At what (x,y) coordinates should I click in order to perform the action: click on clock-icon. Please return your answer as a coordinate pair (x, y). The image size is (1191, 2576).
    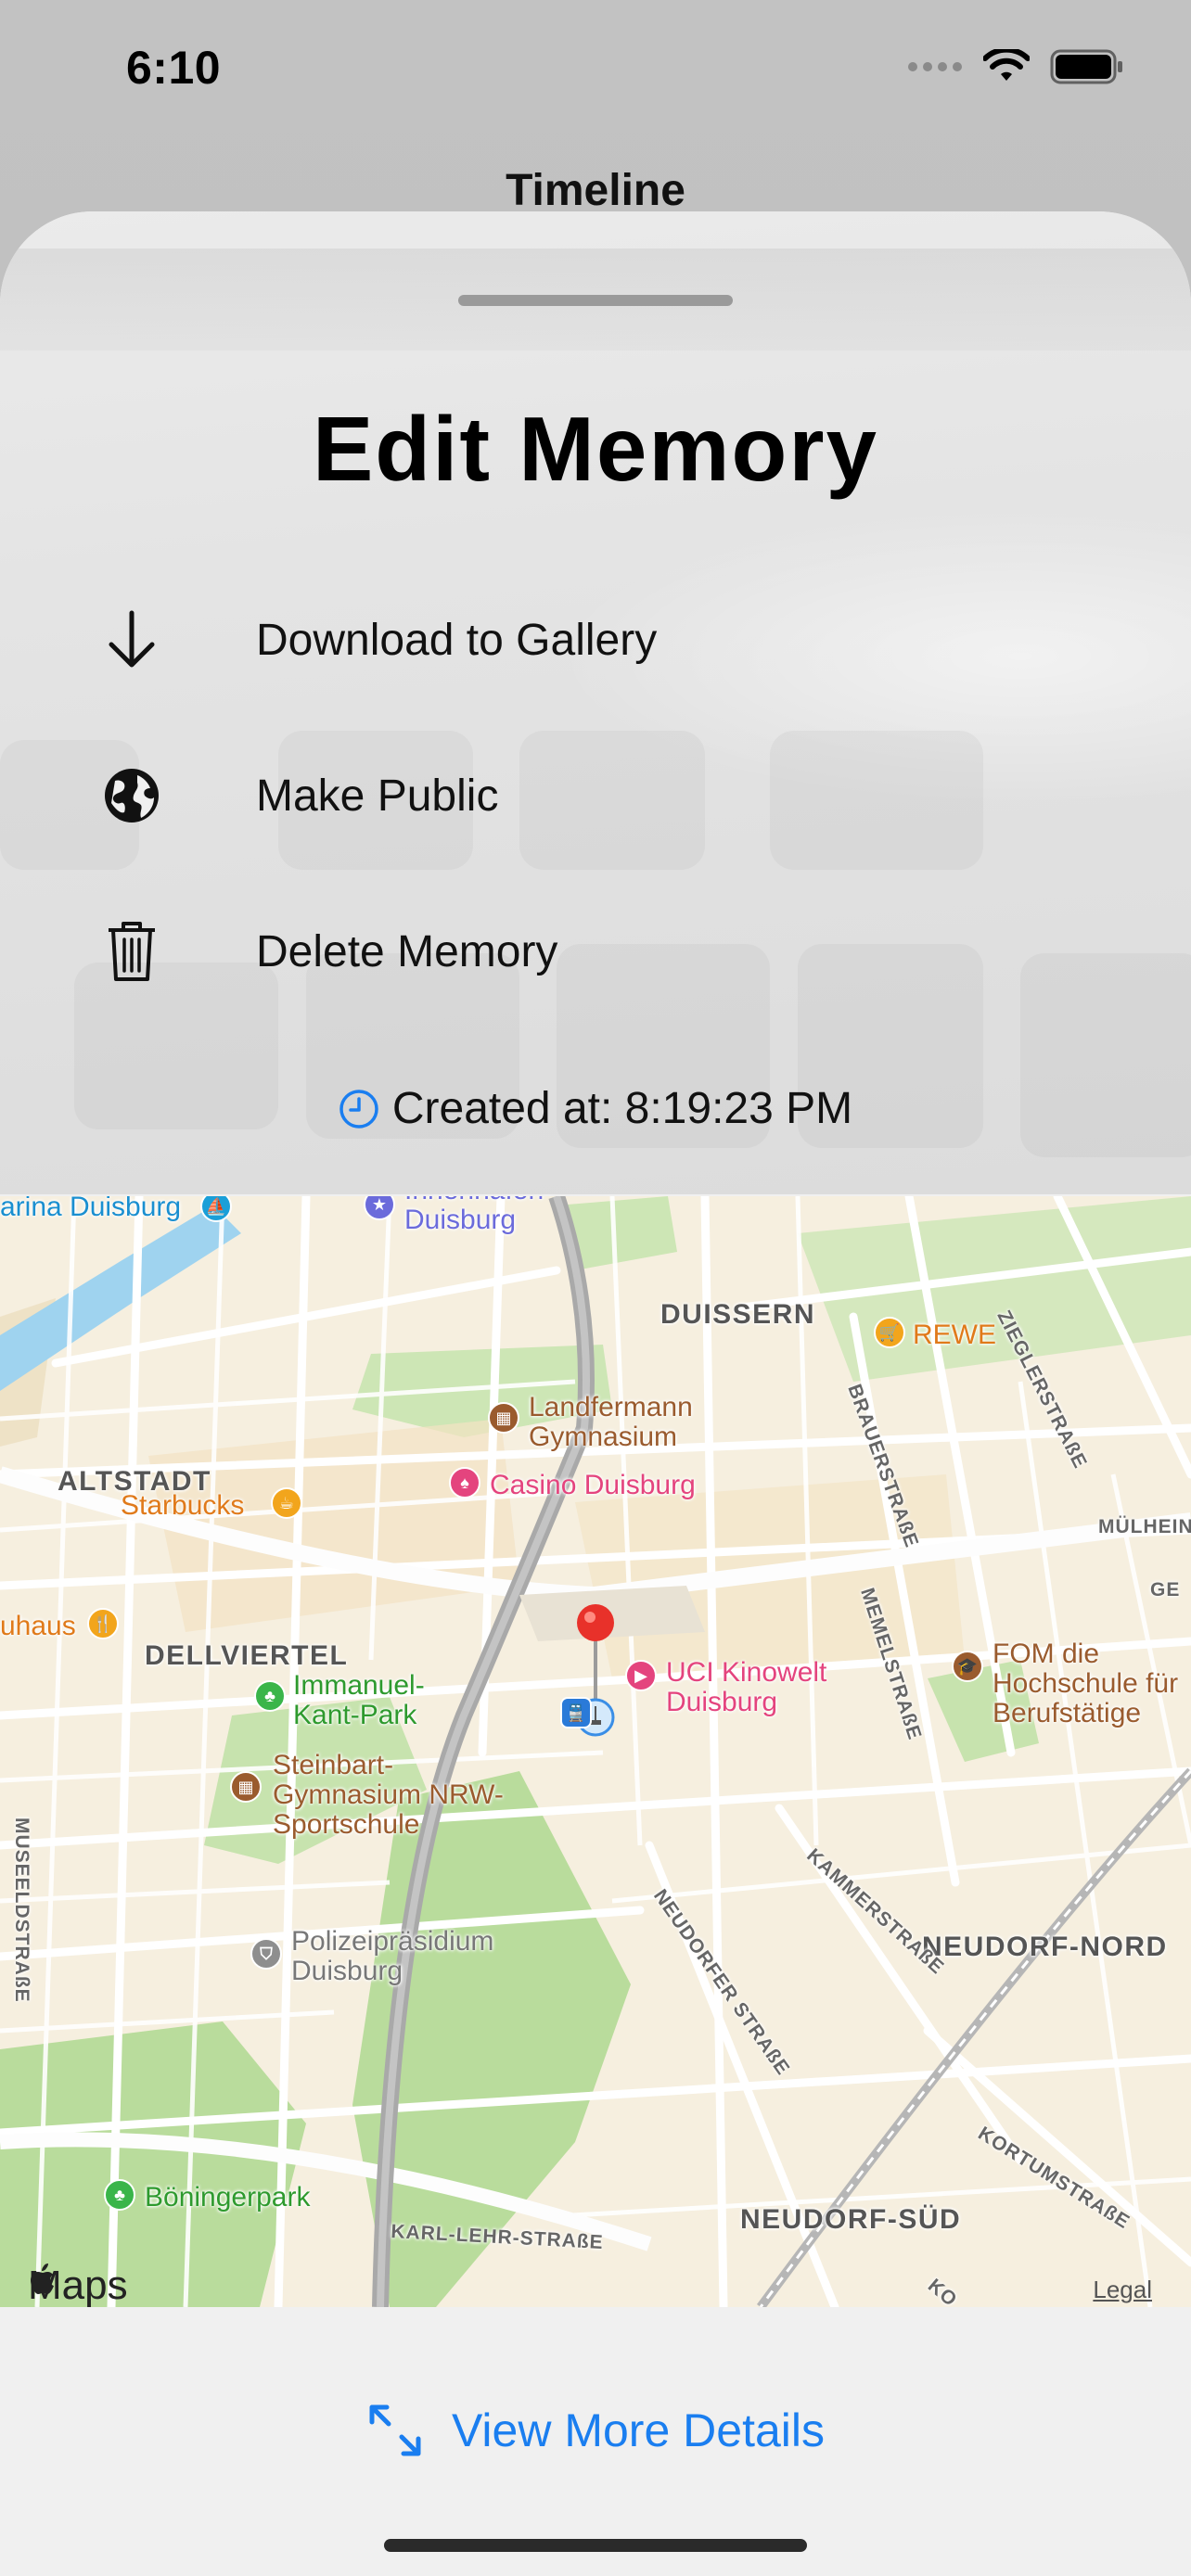
    Looking at the image, I should click on (359, 1109).